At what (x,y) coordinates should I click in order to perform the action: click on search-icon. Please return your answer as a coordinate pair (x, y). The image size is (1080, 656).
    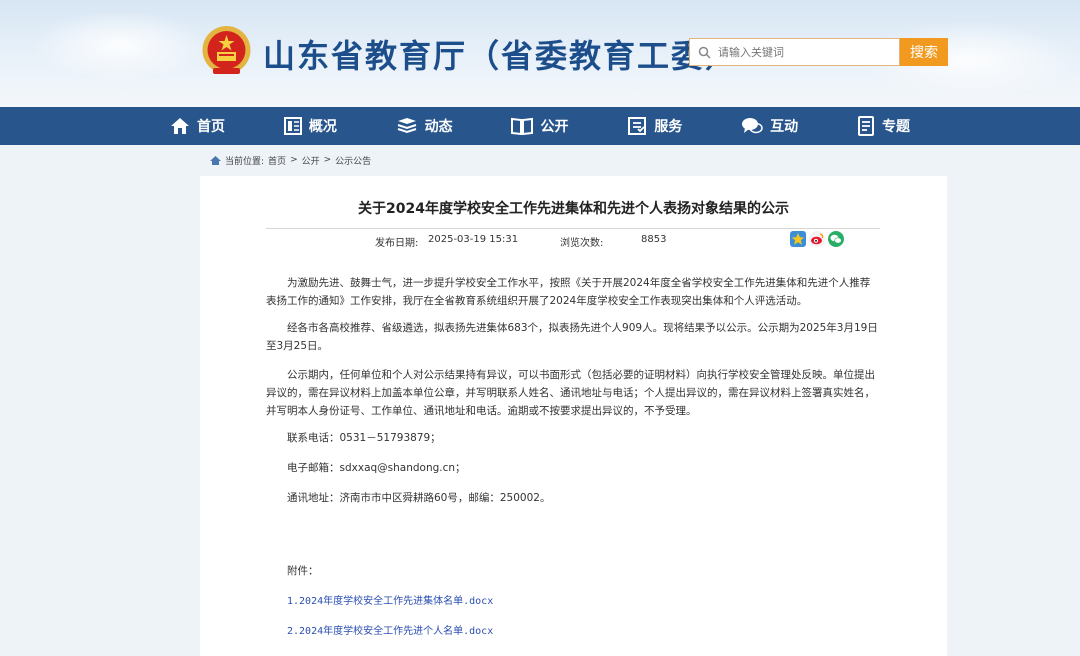
    Looking at the image, I should click on (704, 52).